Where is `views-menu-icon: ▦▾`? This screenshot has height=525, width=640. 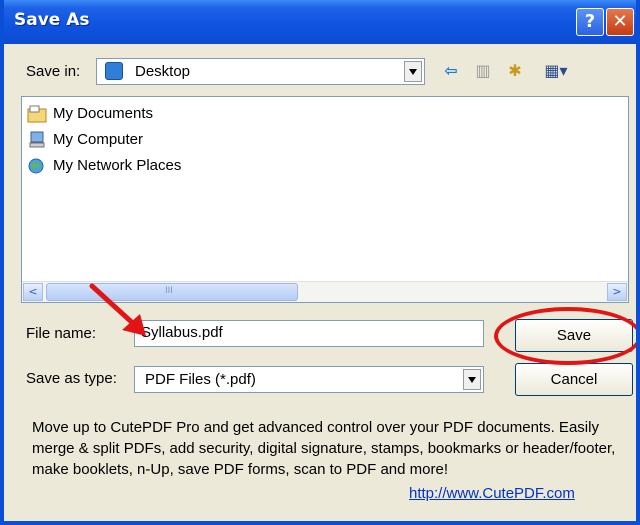
views-menu-icon: ▦▾ is located at coordinates (556, 71).